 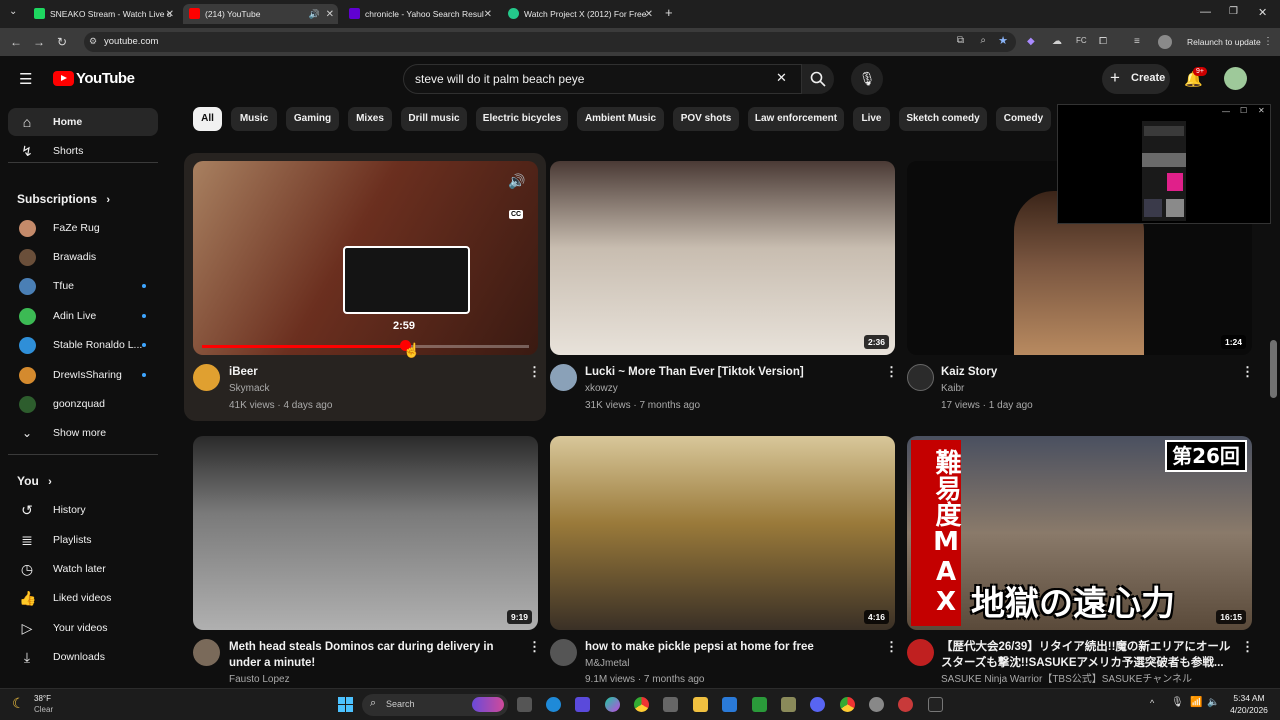 I want to click on chrome-active-icon, so click(x=847, y=704).